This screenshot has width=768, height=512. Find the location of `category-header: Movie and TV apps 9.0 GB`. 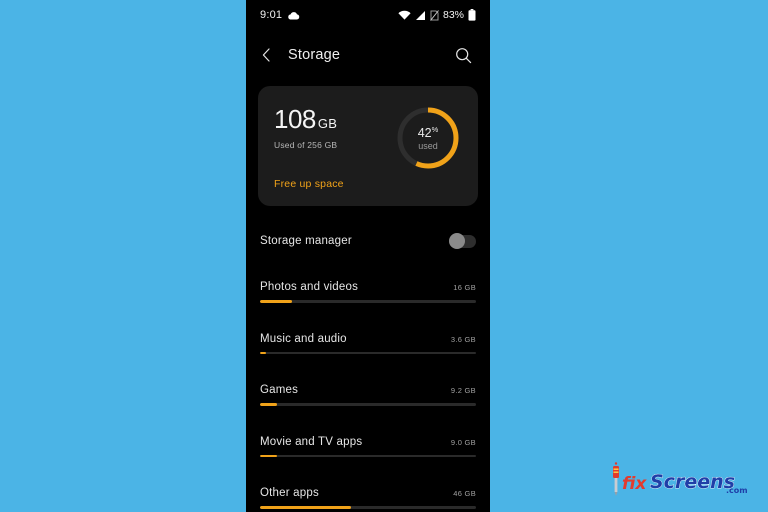

category-header: Movie and TV apps 9.0 GB is located at coordinates (368, 442).